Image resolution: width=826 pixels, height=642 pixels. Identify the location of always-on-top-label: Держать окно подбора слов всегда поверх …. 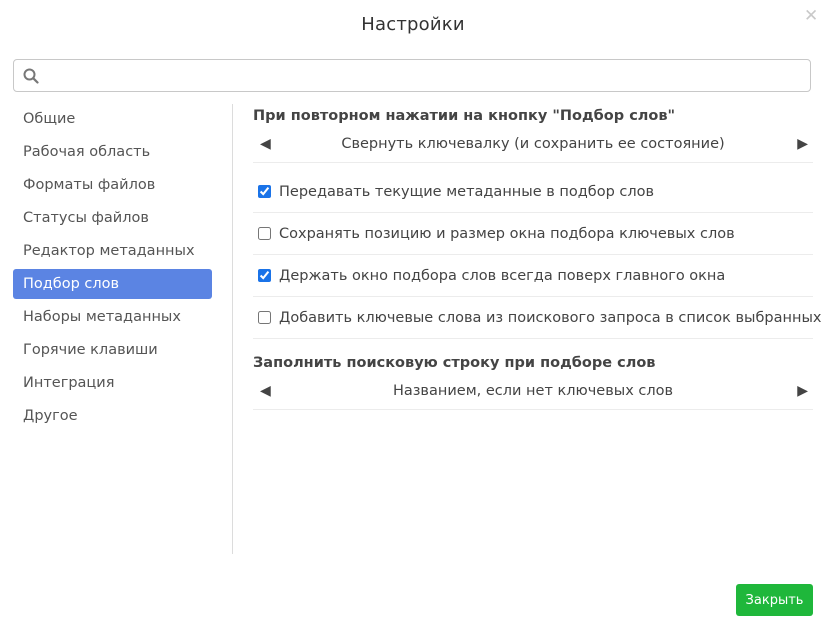
(502, 276).